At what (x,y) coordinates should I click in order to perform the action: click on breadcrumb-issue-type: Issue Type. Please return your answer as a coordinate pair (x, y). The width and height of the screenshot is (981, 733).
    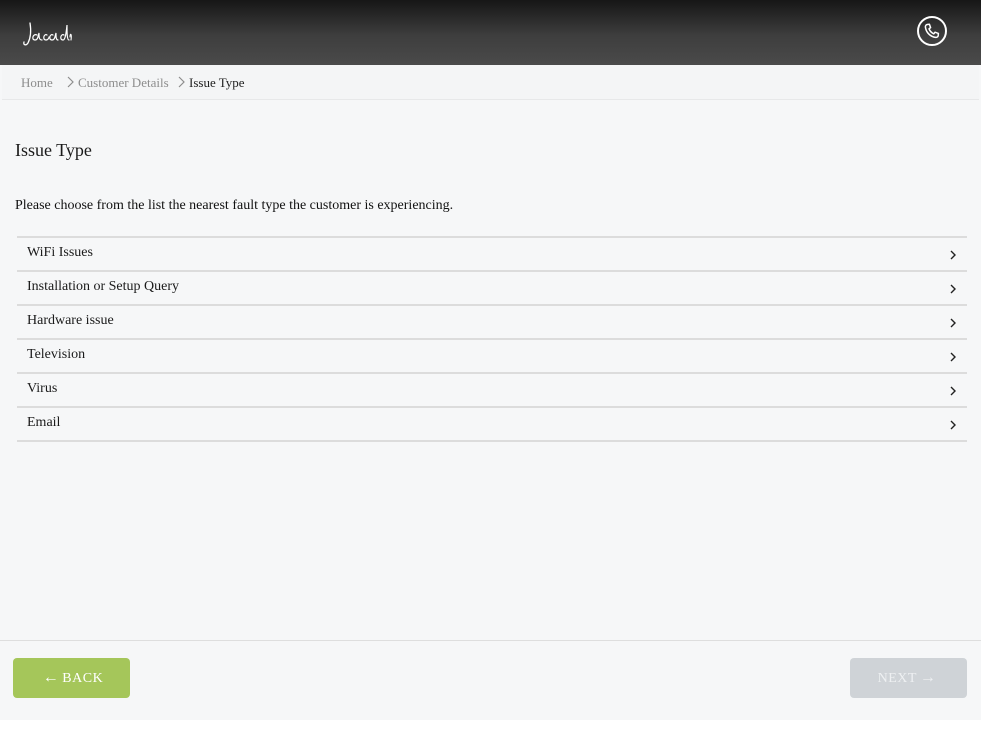
    Looking at the image, I should click on (217, 82).